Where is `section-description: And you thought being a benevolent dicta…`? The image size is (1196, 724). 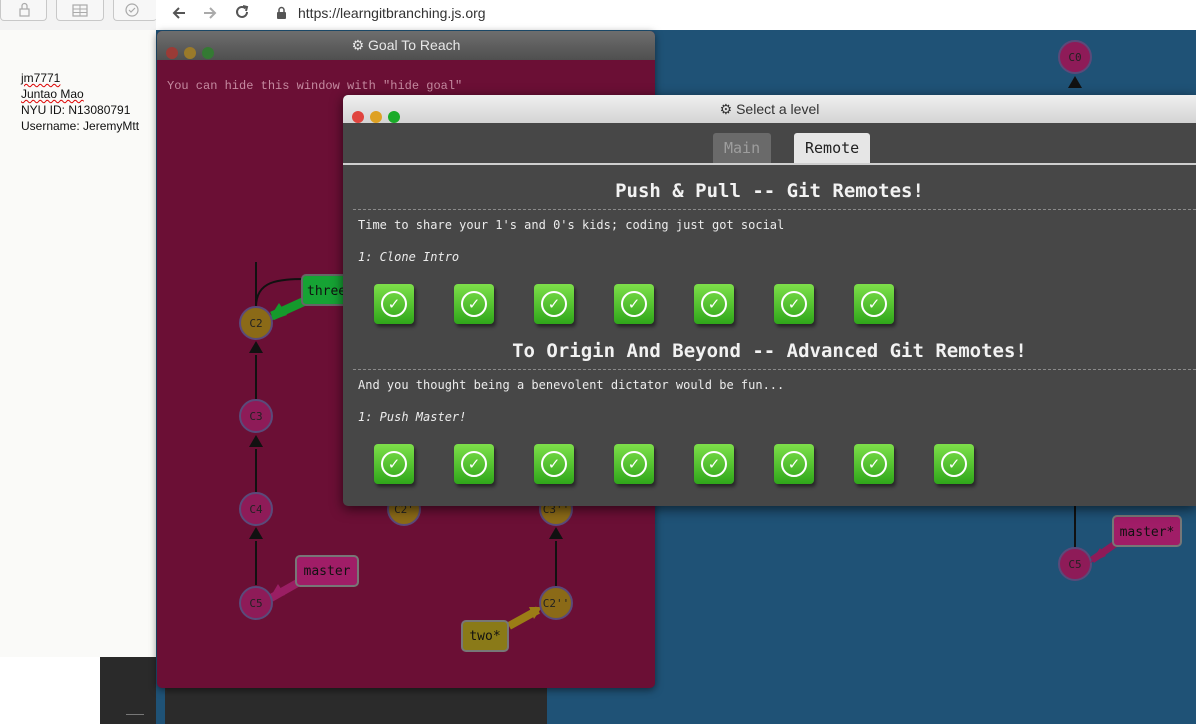
section-description: And you thought being a benevolent dicta… is located at coordinates (571, 385).